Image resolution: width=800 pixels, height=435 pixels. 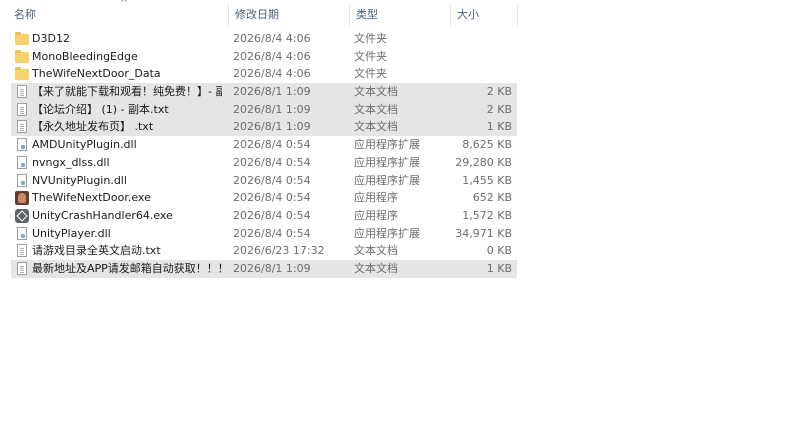 What do you see at coordinates (499, 251) in the screenshot?
I see `file-size: 0 KB` at bounding box center [499, 251].